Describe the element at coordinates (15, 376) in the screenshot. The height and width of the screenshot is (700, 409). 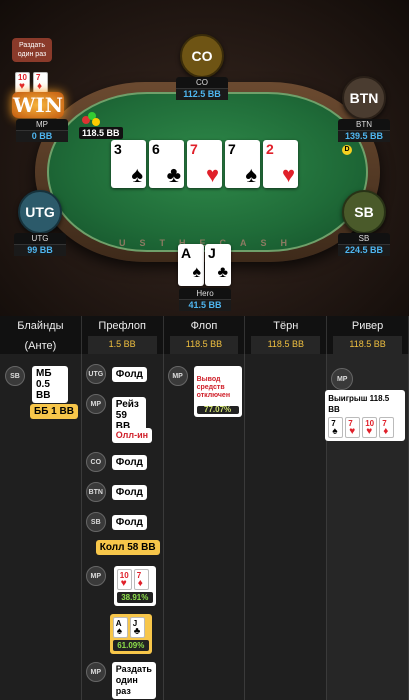
I see `action-sb-badge: SB` at that location.